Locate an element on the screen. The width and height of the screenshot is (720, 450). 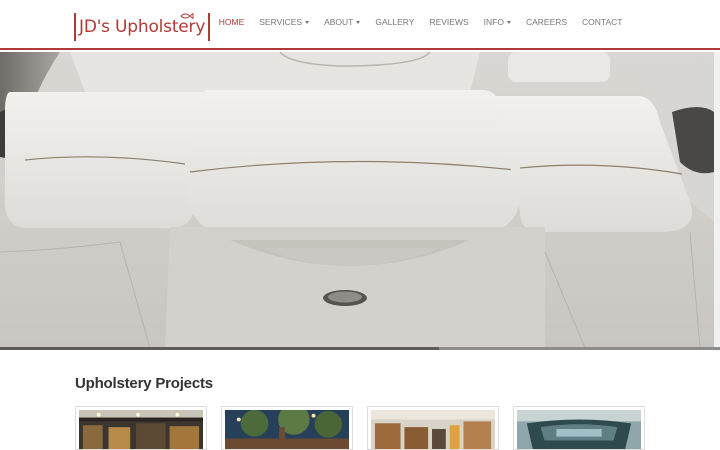
nav-label: ABOUT is located at coordinates (339, 22).